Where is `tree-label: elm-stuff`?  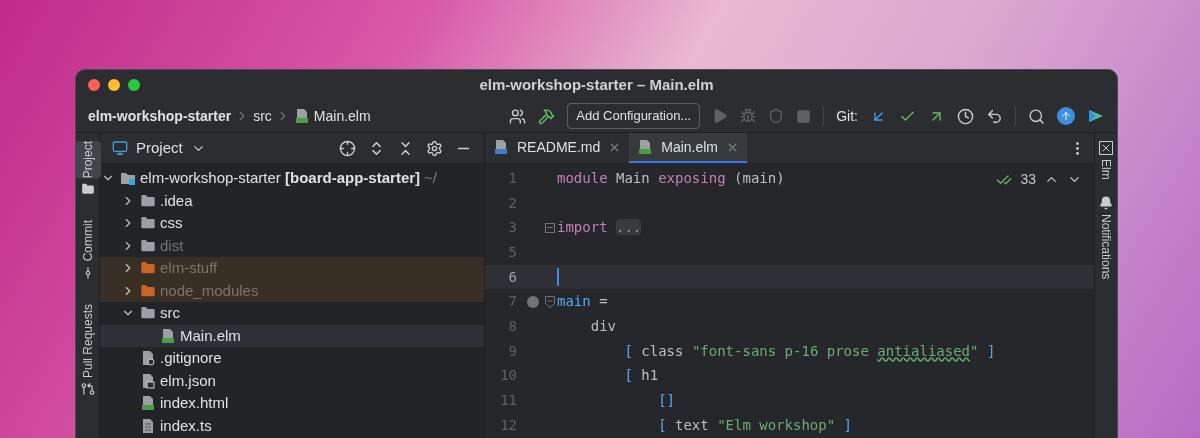 tree-label: elm-stuff is located at coordinates (189, 268).